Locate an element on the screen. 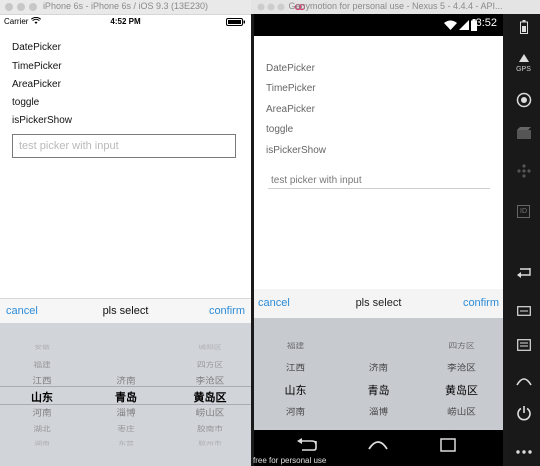 Image resolution: width=540 pixels, height=466 pixels. ios-window-titlebar: iPhone 6s - iPhone 6s / iOS 9.3 (13E230) is located at coordinates (125, 7).